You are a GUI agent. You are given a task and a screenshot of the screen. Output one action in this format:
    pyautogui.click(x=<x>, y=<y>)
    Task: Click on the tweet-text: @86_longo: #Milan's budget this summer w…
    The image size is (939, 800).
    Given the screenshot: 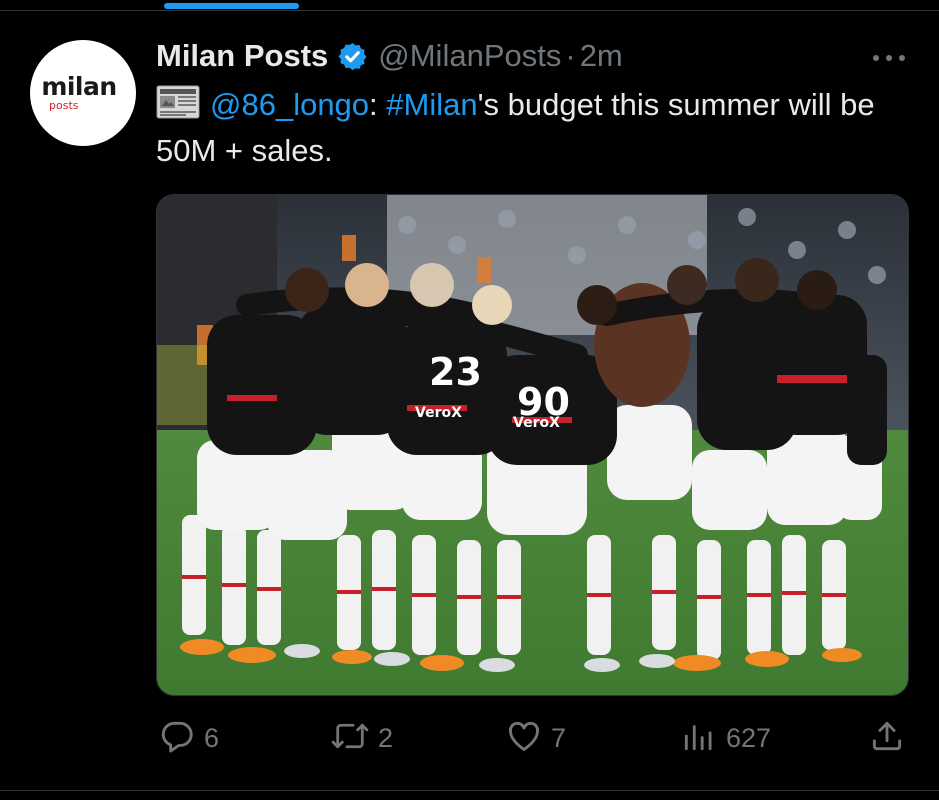 What is the action you would take?
    pyautogui.click(x=531, y=128)
    